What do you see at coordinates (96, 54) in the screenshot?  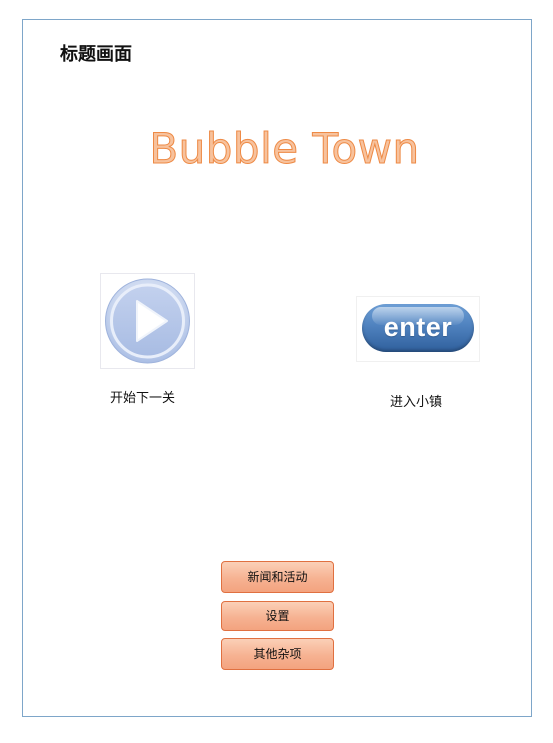 I see `page-title: 标题画面` at bounding box center [96, 54].